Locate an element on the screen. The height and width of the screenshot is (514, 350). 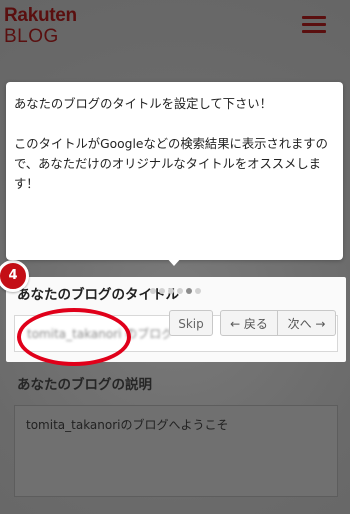
skip-button: Skip is located at coordinates (191, 323).